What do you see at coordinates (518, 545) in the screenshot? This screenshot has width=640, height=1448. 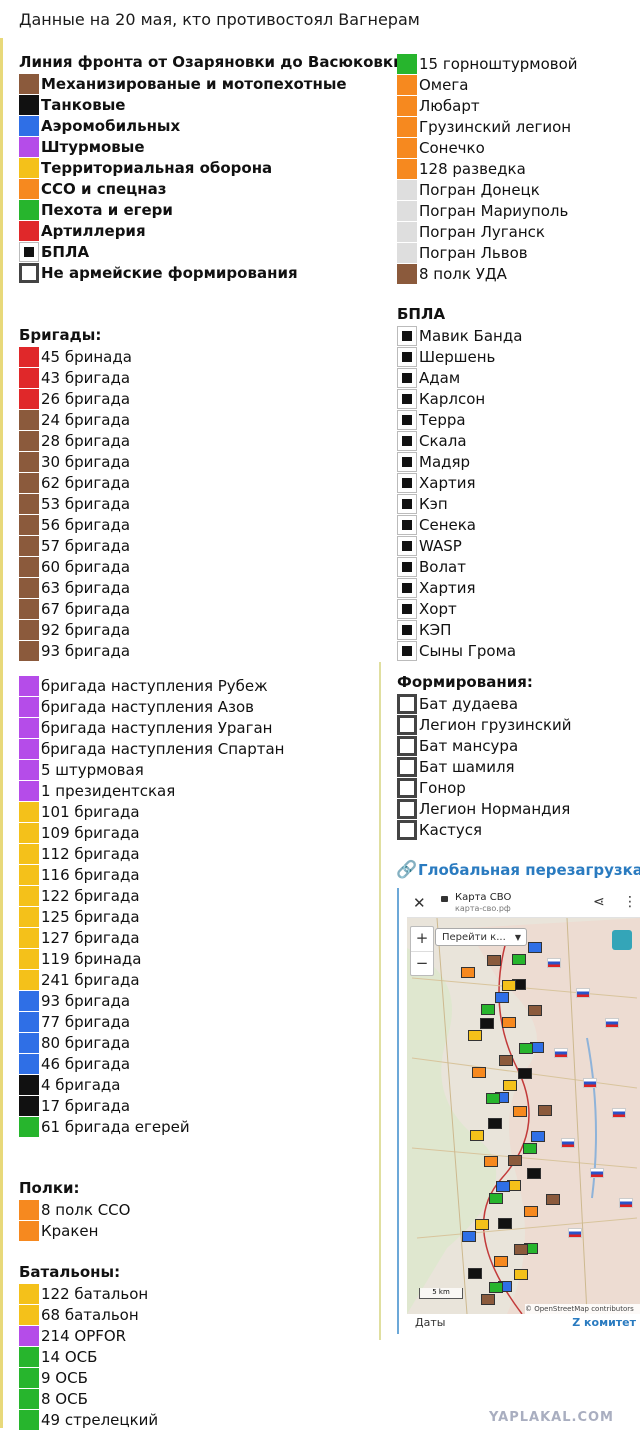 I see `bpla-row: WASP` at bounding box center [518, 545].